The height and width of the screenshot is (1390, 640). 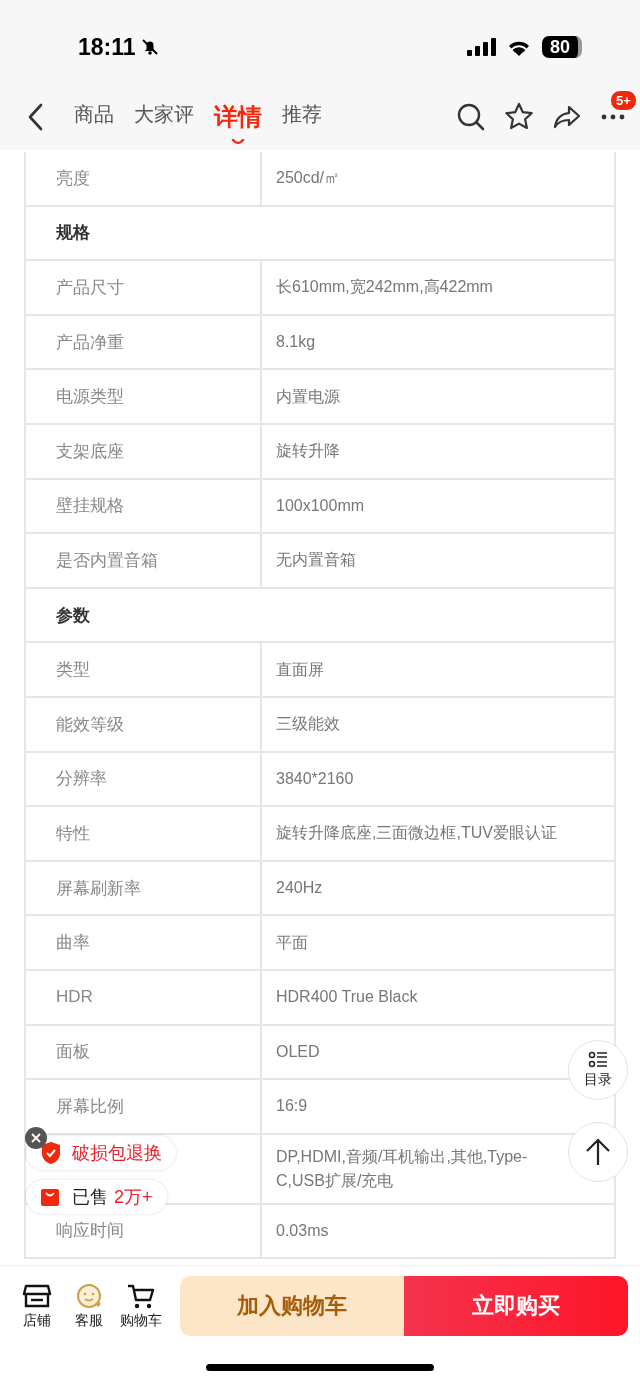 I want to click on spec-label: 电源类型, so click(x=90, y=397).